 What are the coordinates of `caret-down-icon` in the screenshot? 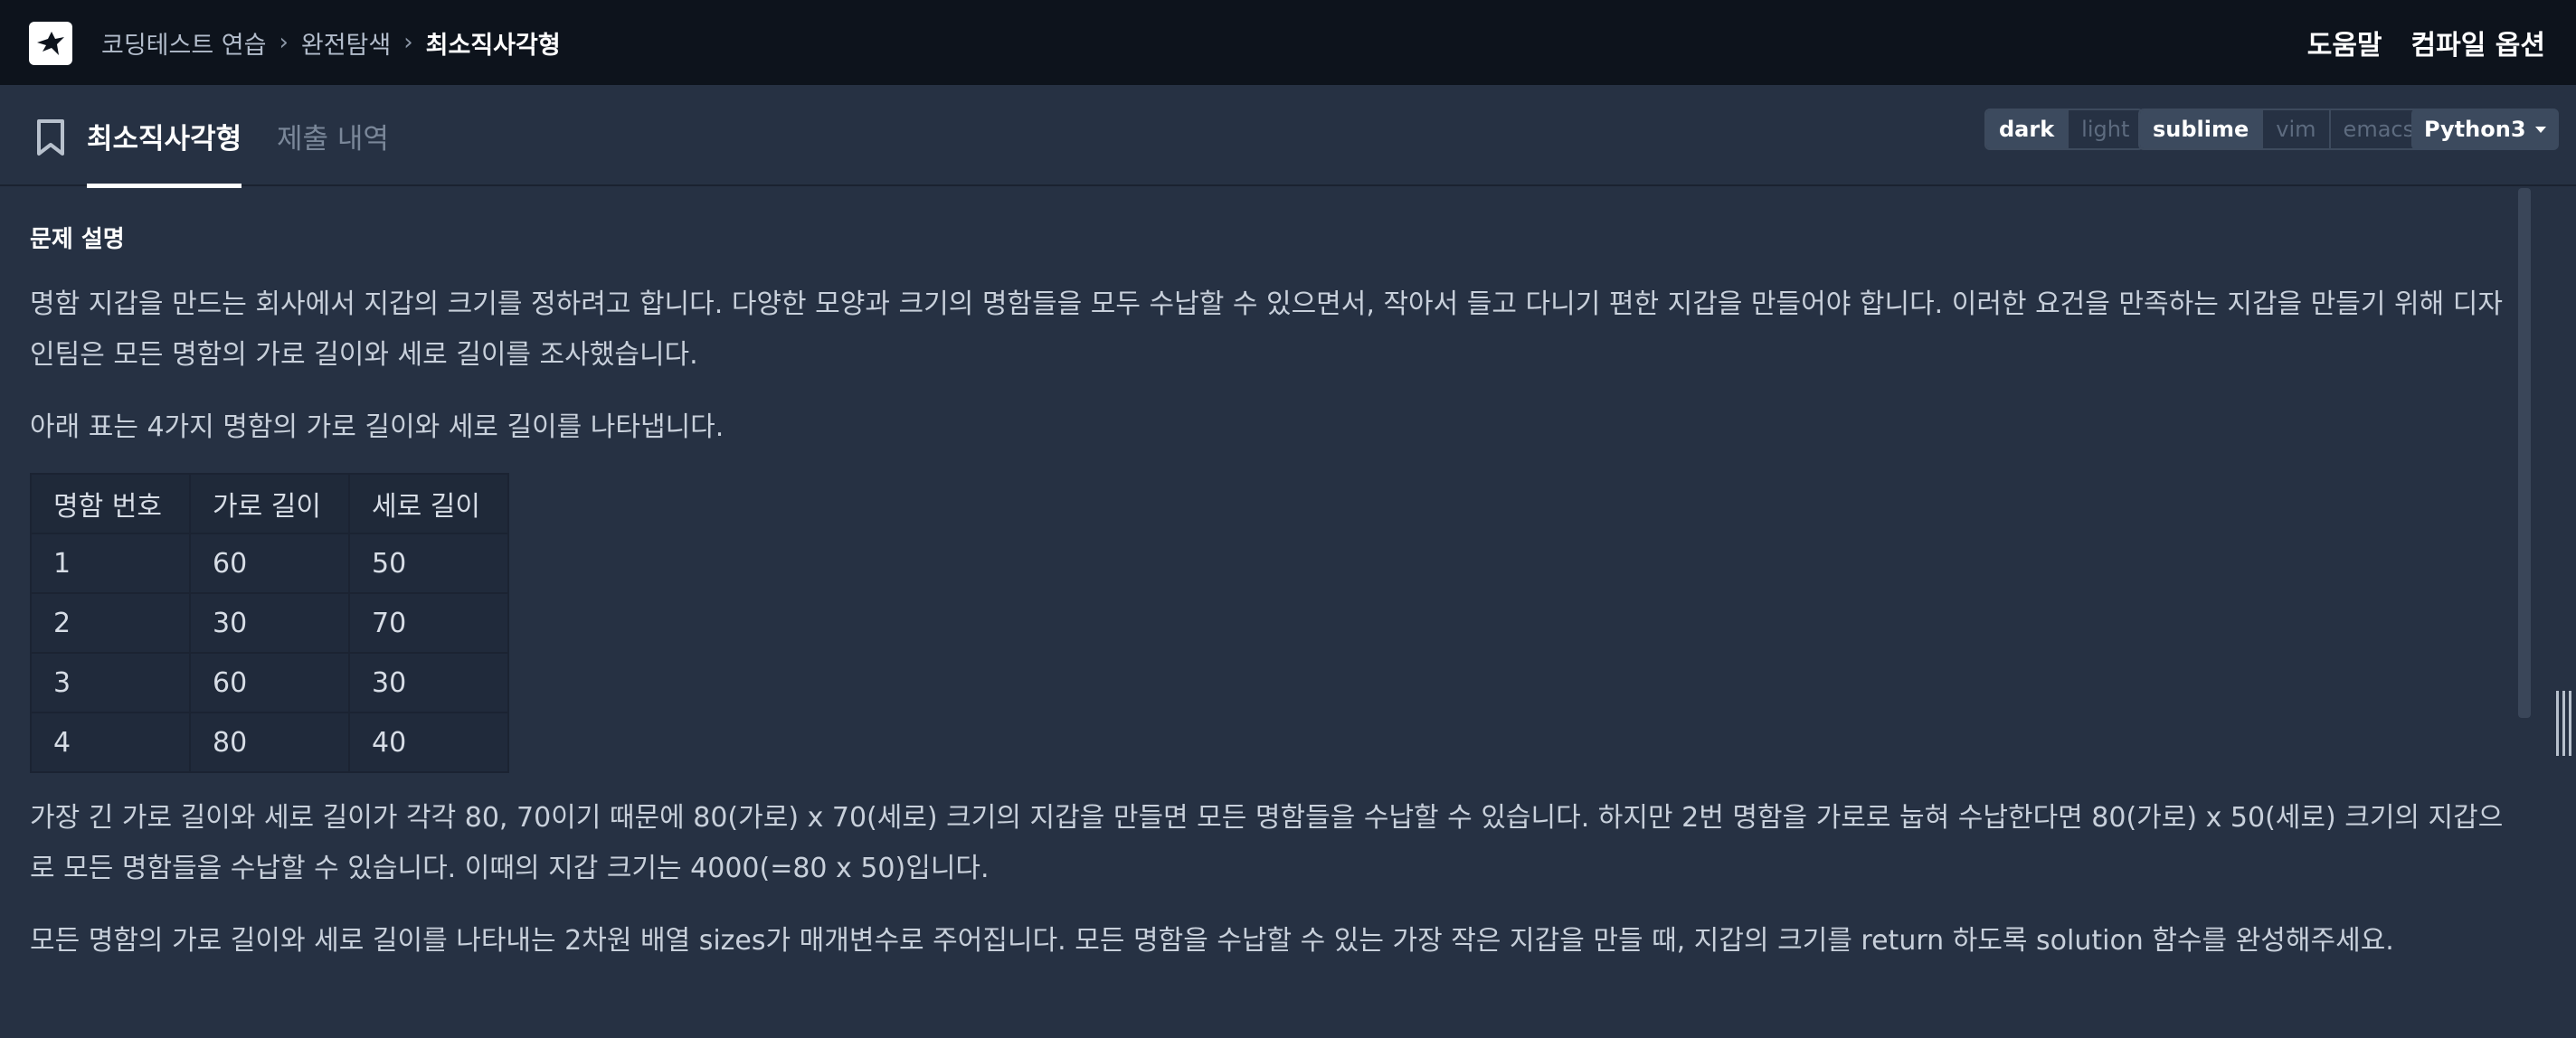 It's located at (2540, 129).